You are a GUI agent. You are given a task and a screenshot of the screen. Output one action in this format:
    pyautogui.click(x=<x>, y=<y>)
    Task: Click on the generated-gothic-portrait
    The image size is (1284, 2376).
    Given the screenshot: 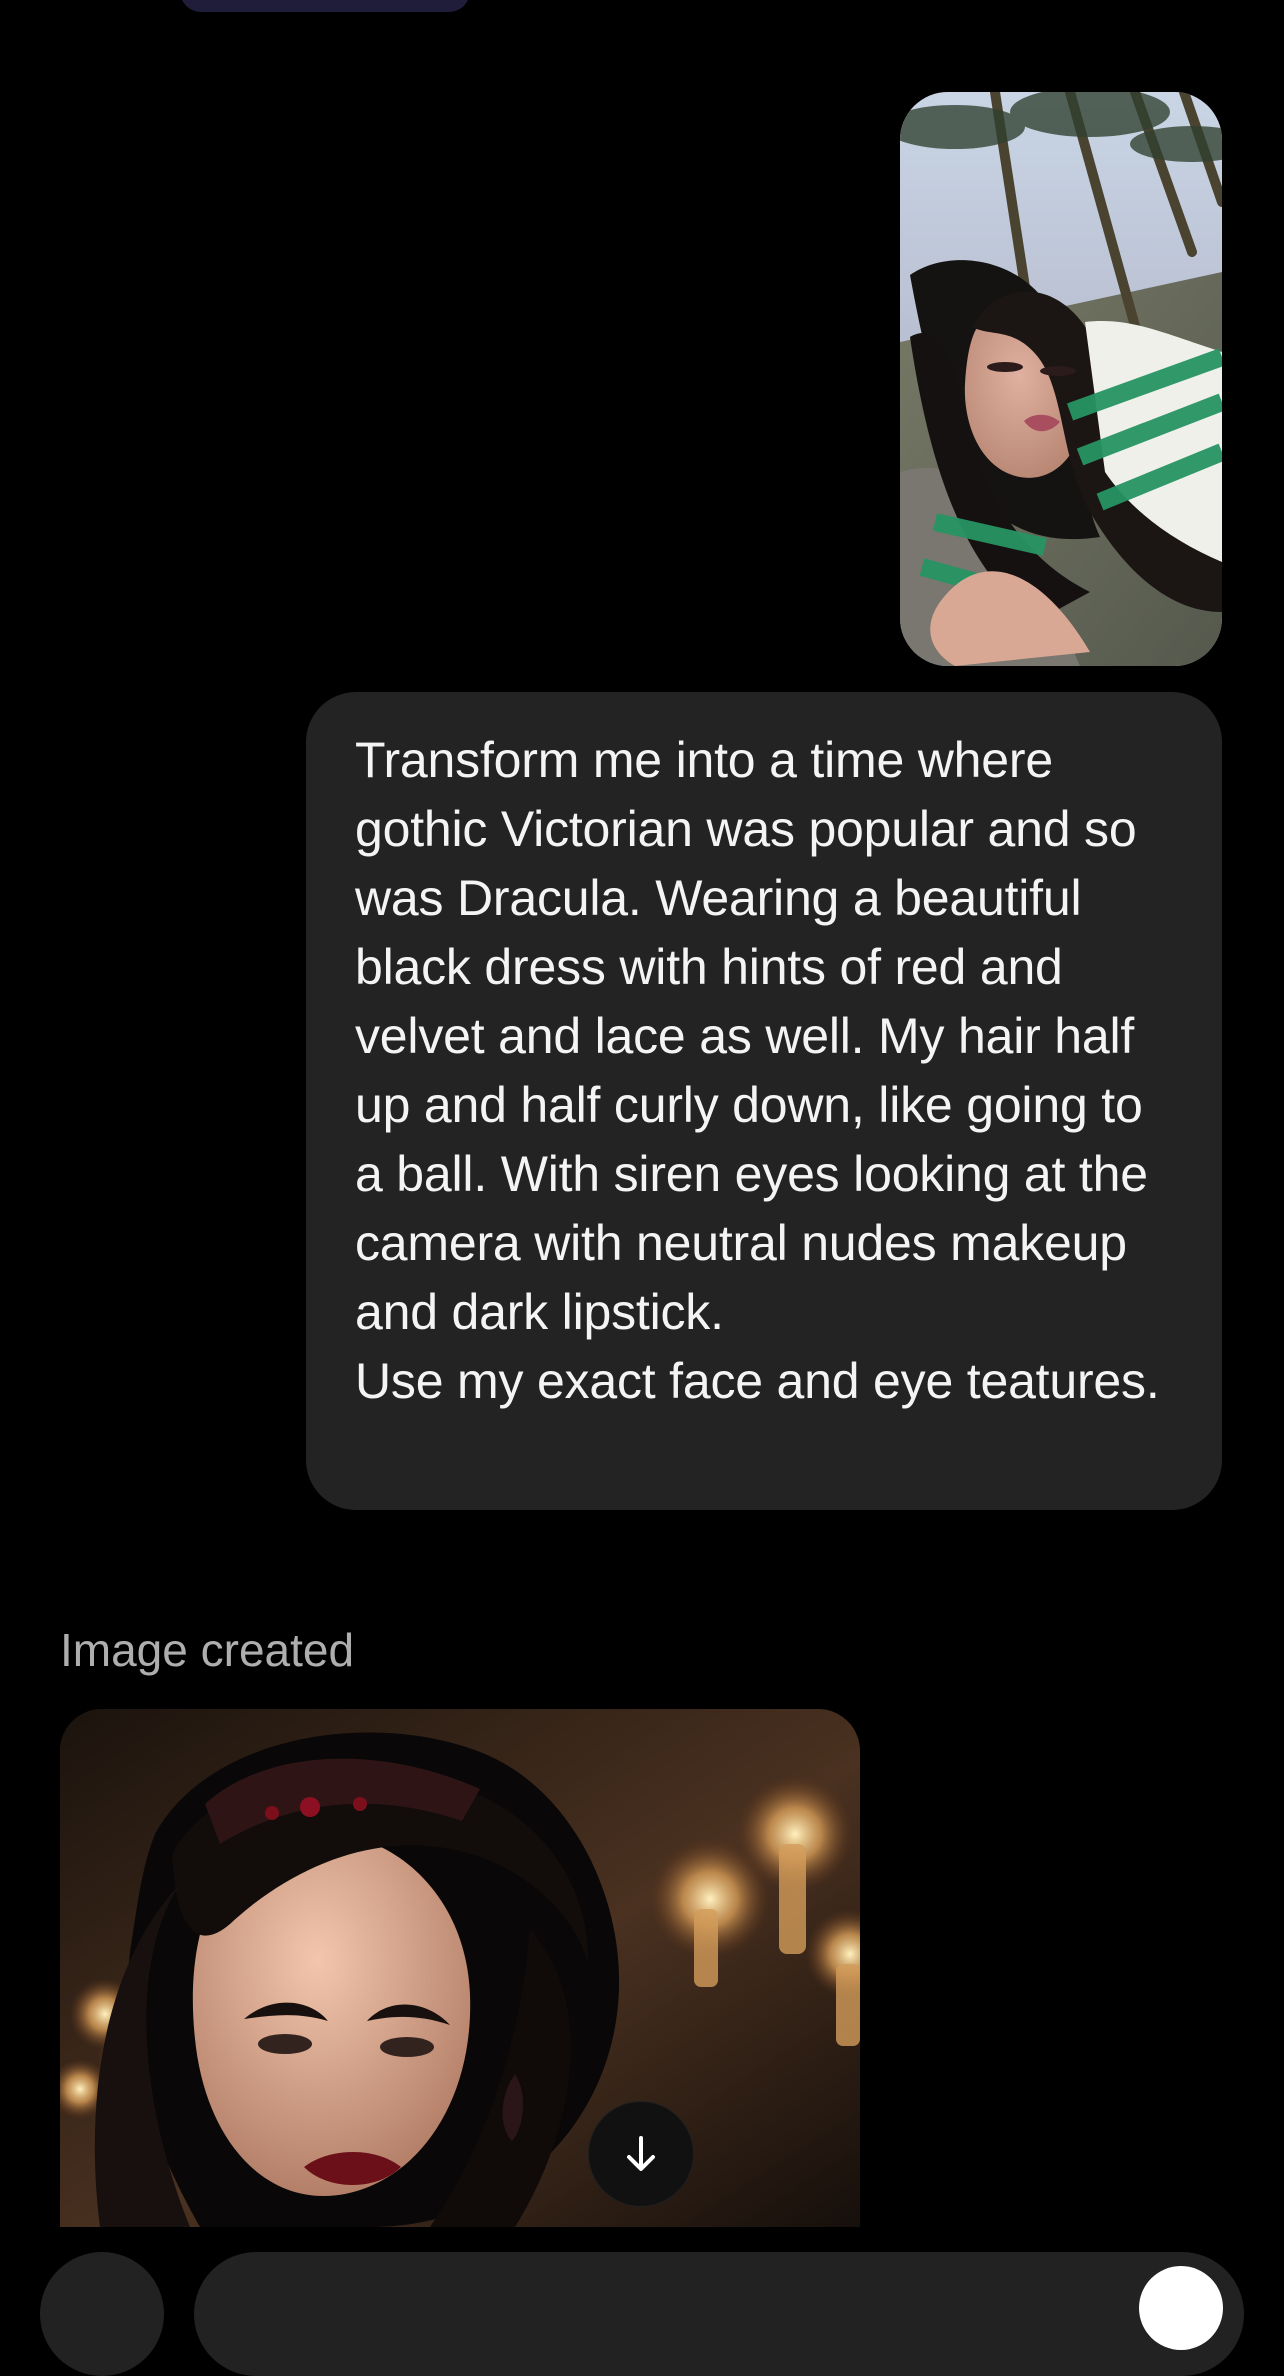 What is the action you would take?
    pyautogui.click(x=460, y=1968)
    